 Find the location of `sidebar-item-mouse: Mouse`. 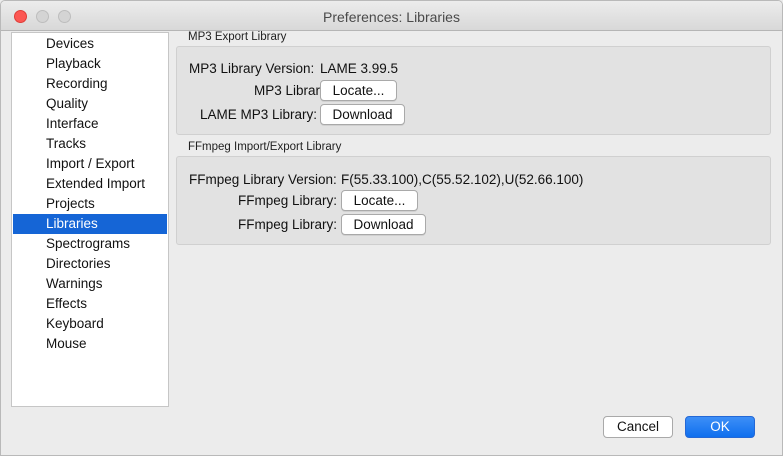

sidebar-item-mouse: Mouse is located at coordinates (90, 344).